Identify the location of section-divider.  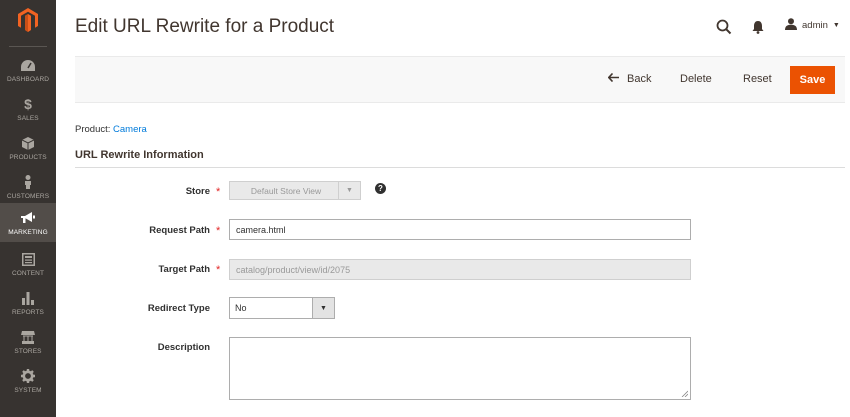
(460, 167).